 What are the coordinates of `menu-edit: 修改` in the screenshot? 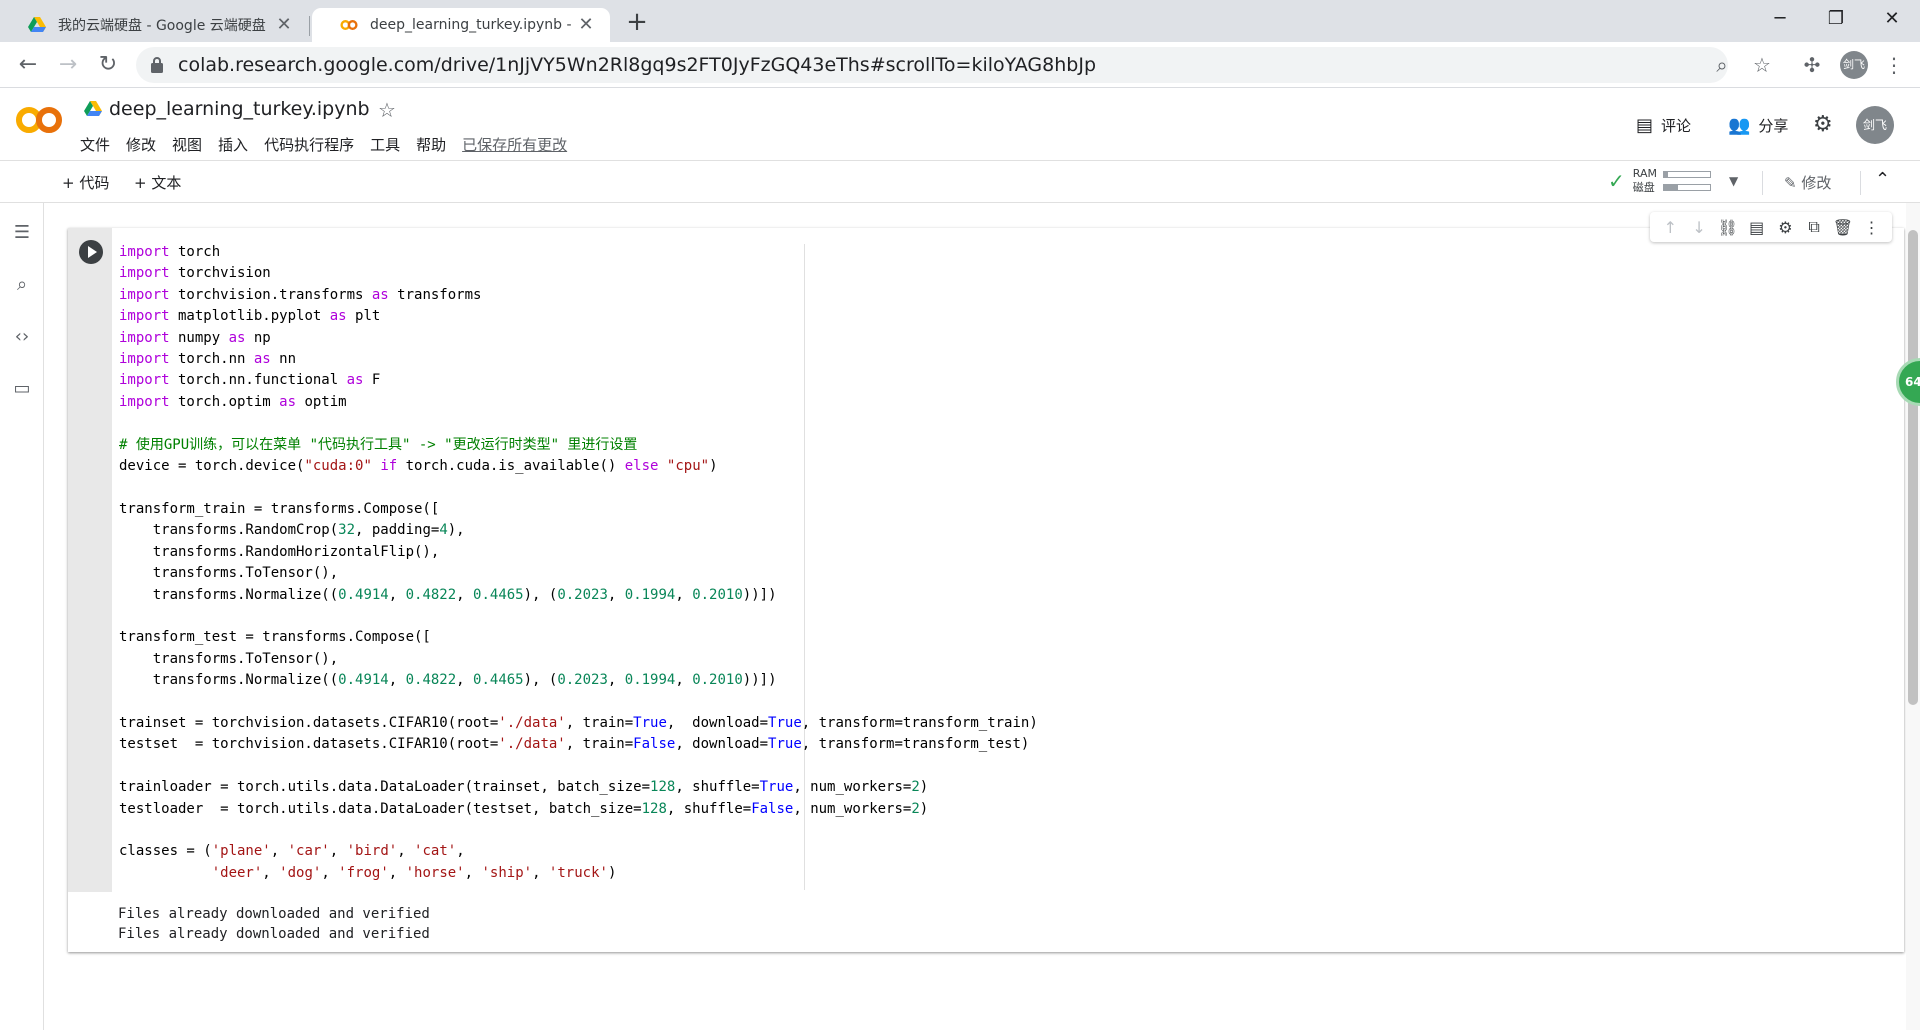 It's located at (141, 144).